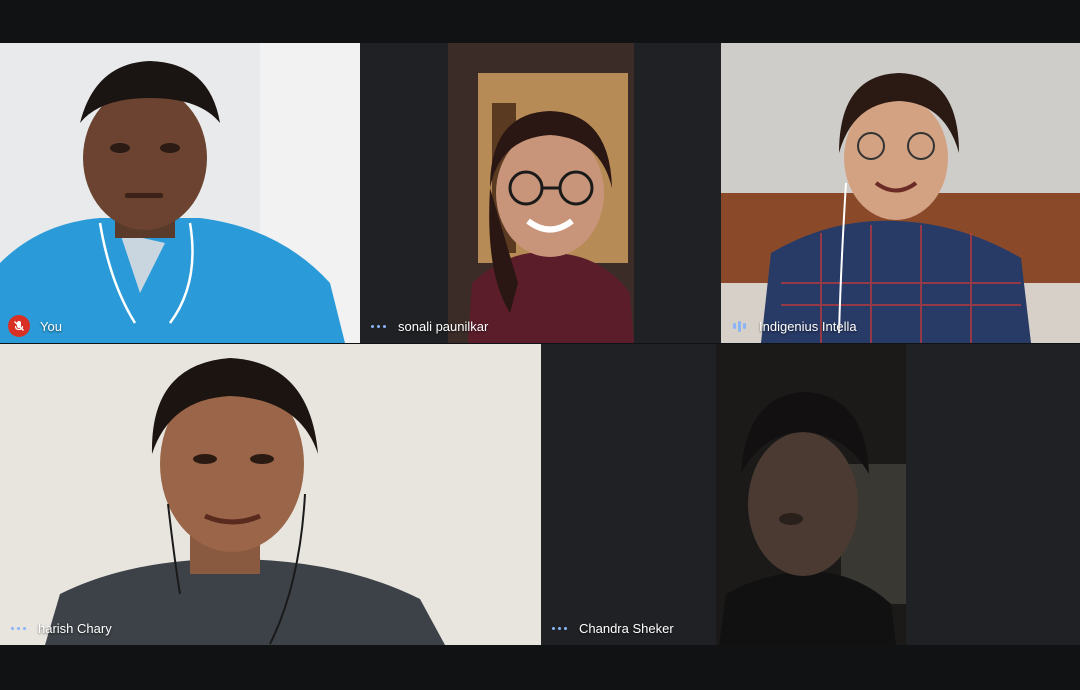  I want to click on participant-name: harish Chary, so click(75, 628).